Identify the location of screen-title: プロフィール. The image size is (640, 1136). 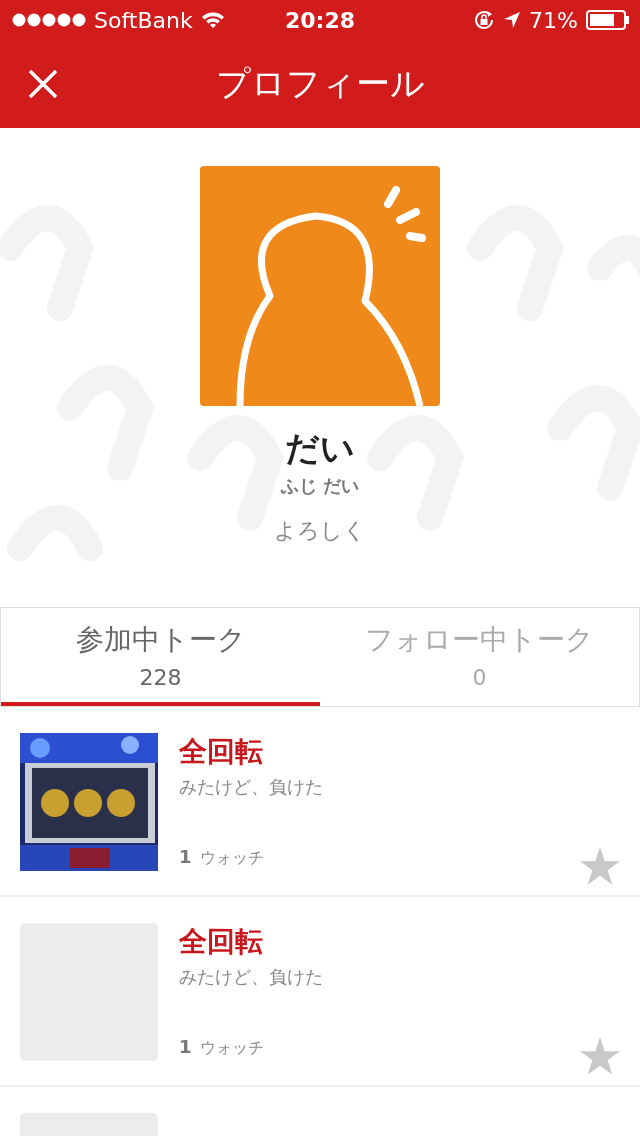
(320, 83).